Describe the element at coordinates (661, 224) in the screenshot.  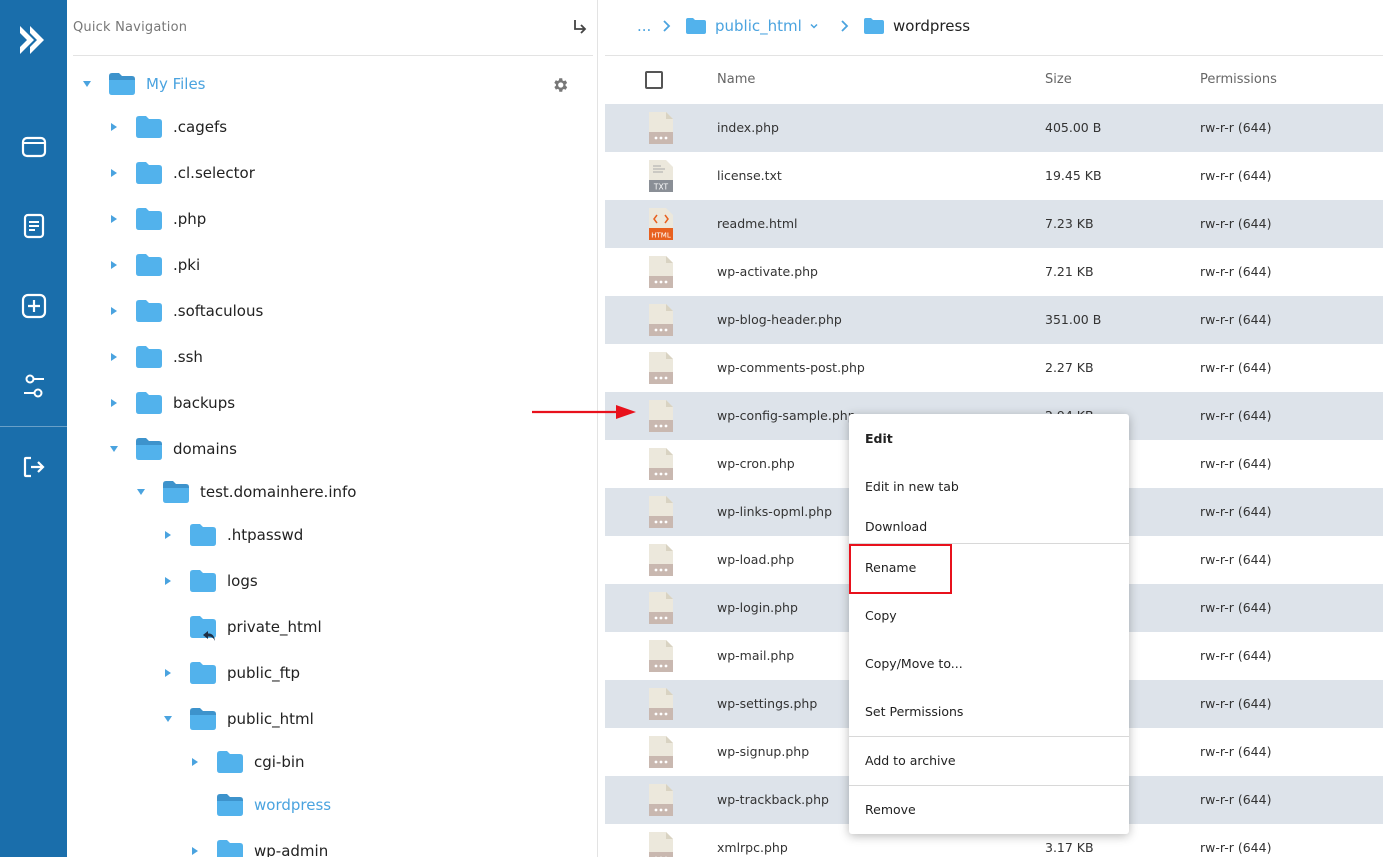
I see `html-file-icon: HTML` at that location.